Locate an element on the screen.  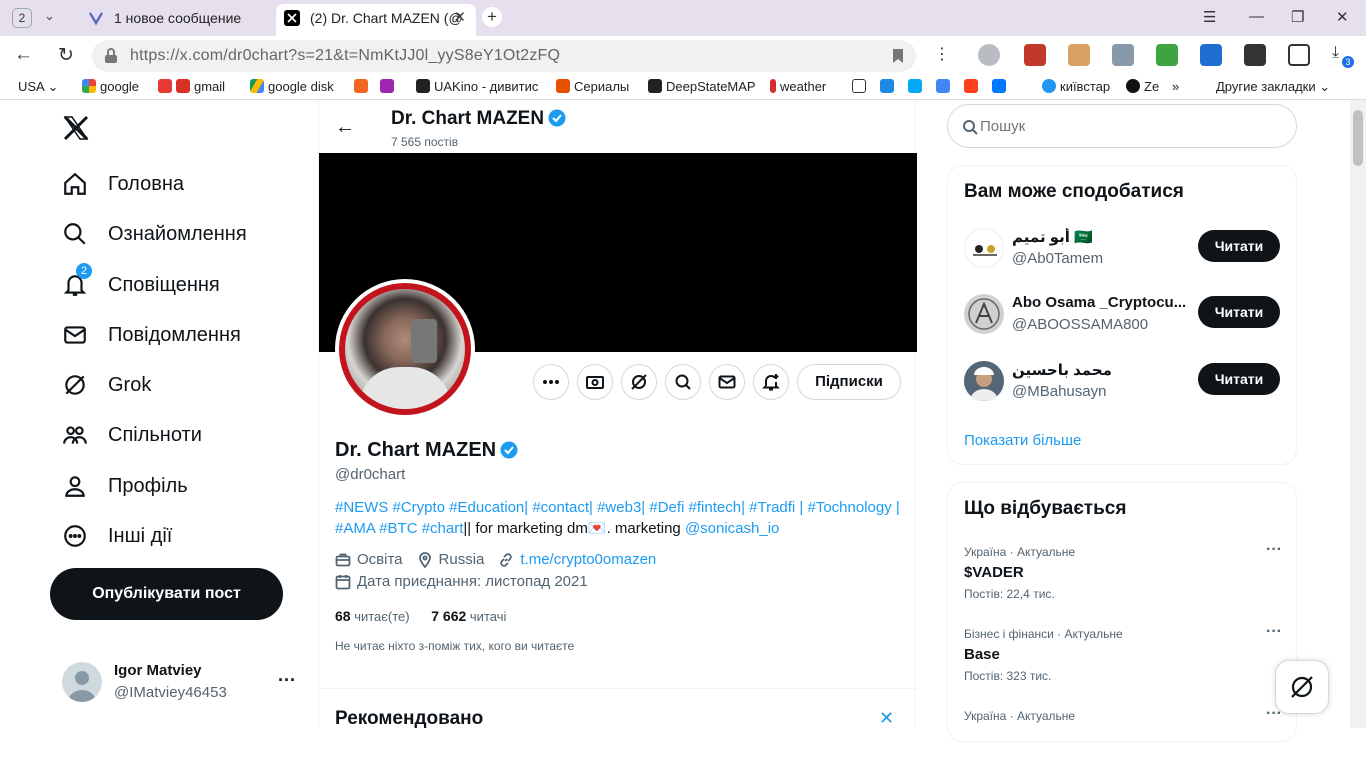
trend-item: Україна · Актуальне ··· is located at coordinates (1123, 742).